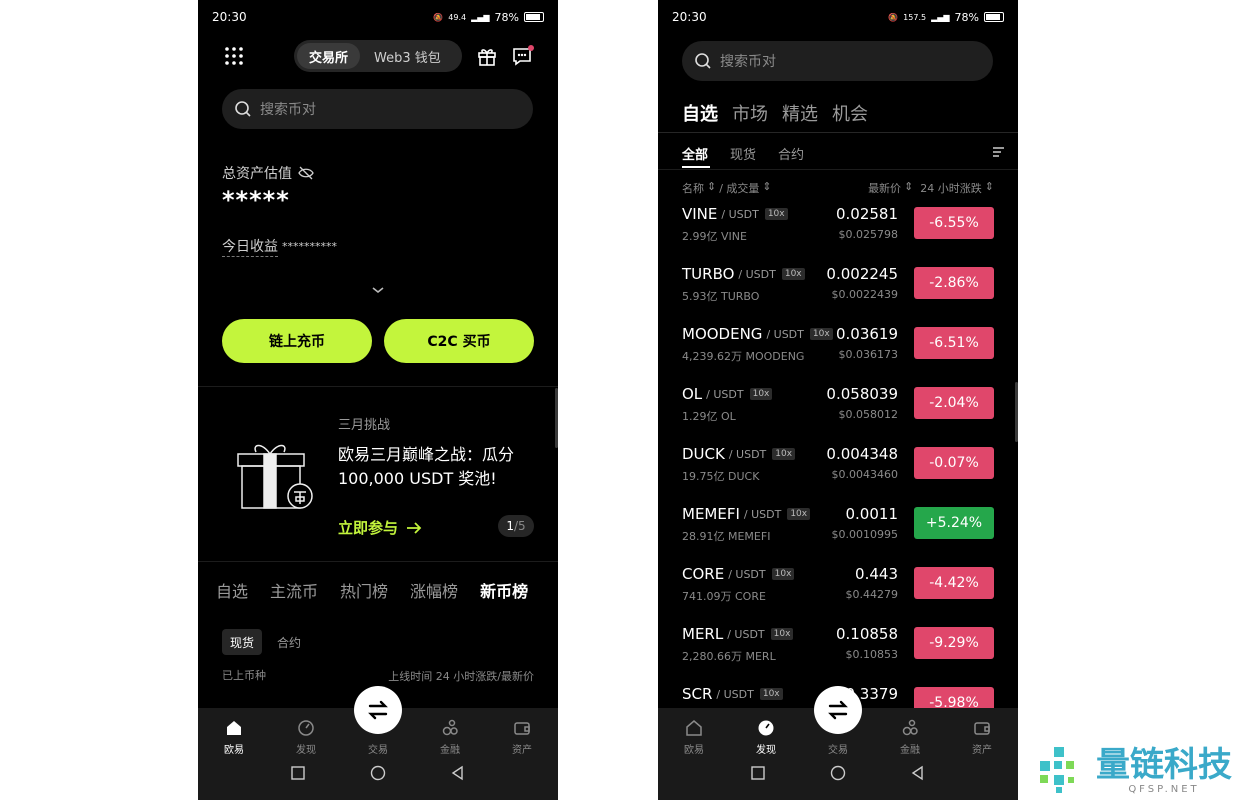 The image size is (1250, 800). I want to click on tab-market: 市场, so click(750, 113).